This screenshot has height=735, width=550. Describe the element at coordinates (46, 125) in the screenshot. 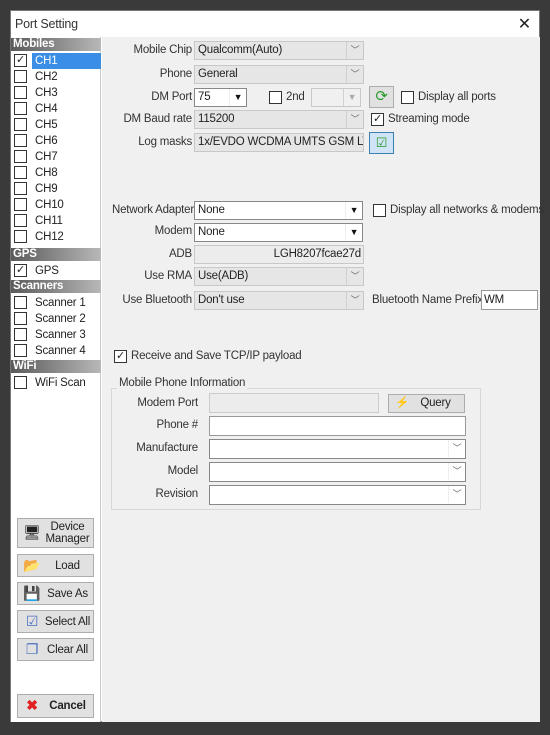

I see `item-label: CH5` at that location.